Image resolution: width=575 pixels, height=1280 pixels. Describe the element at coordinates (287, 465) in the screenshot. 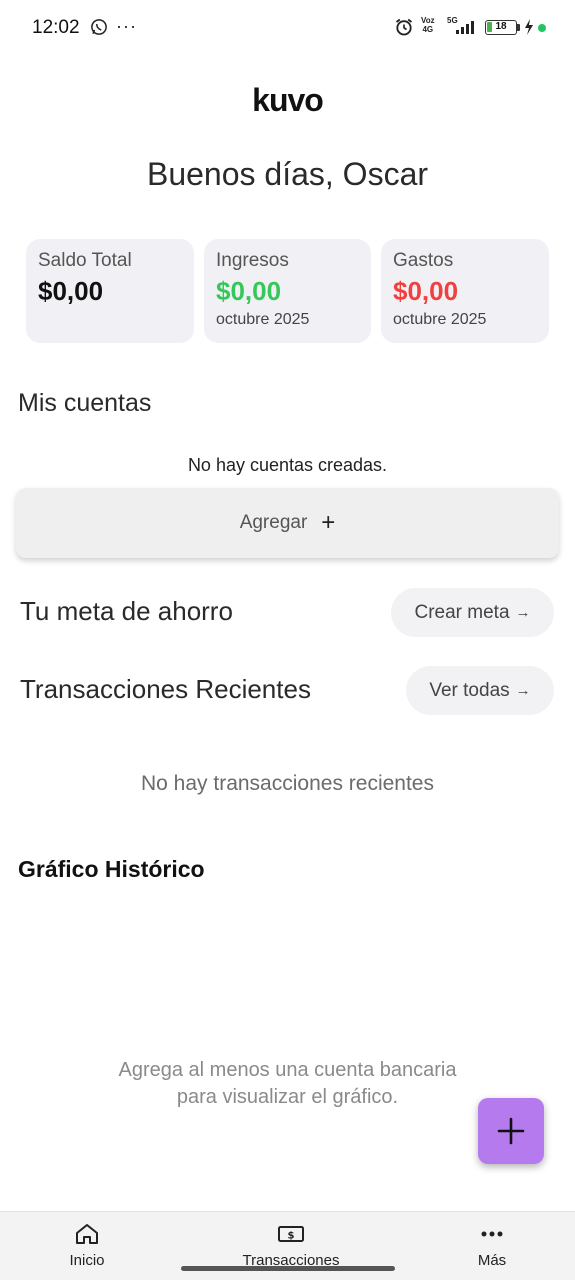

I see `accounts-empty-message: No hay cuentas creadas.` at that location.